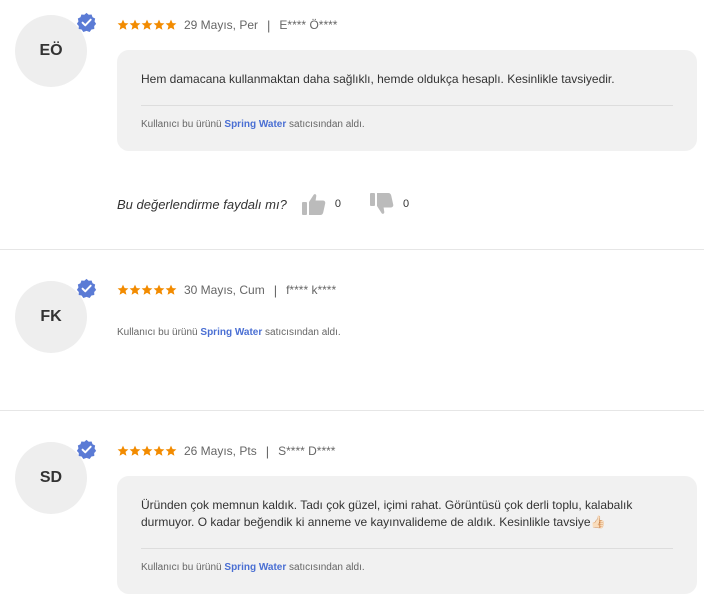 The width and height of the screenshot is (704, 616). I want to click on helpful-question: Bu değerlendirme faydalı mı?, so click(202, 204).